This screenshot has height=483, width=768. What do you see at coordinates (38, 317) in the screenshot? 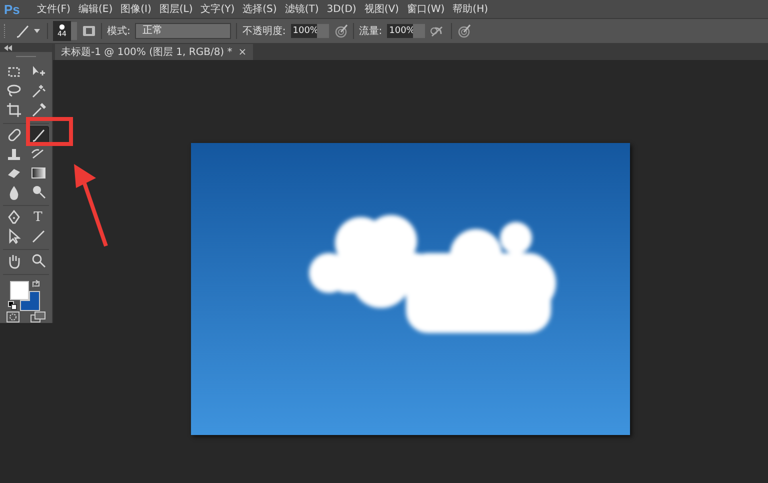
I see `screen-mode-icon` at bounding box center [38, 317].